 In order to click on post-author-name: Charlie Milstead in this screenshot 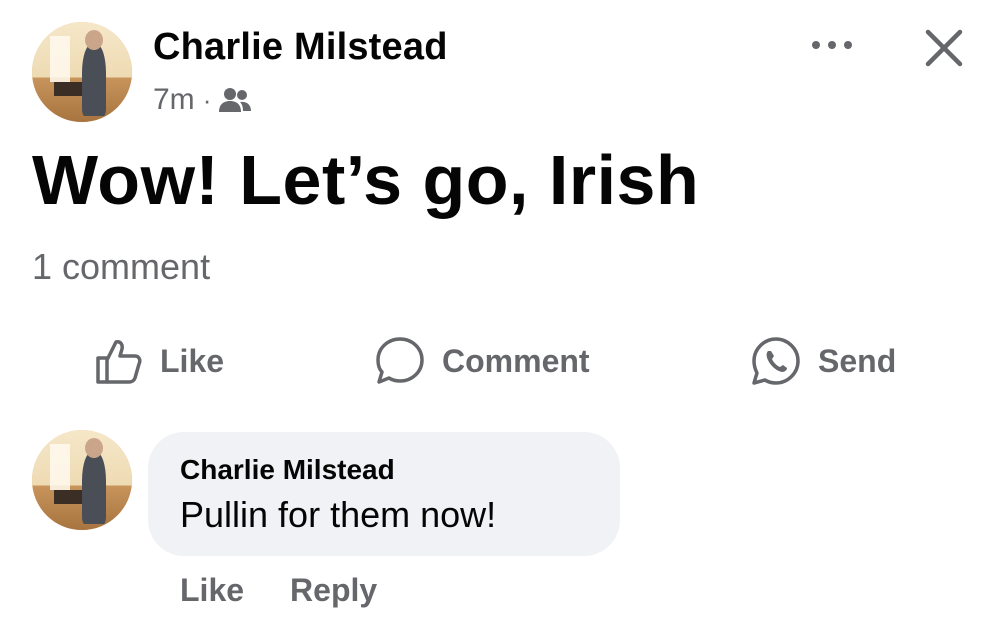, I will do `click(300, 47)`.